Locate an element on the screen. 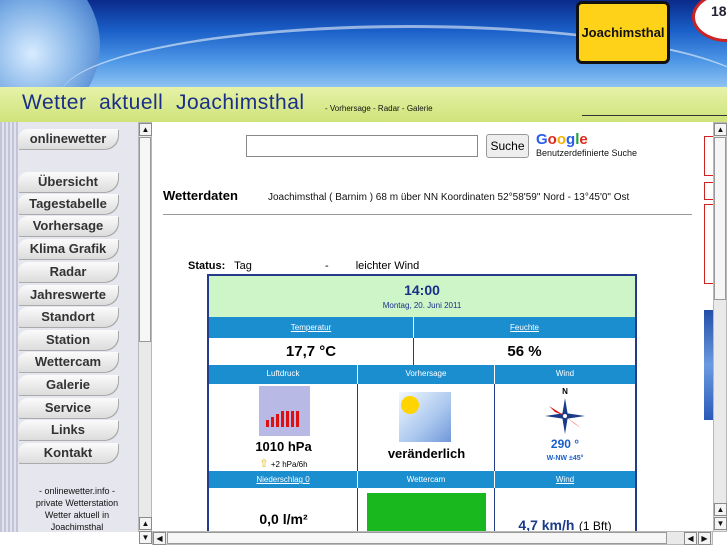  pressure-trend-text: +2 hPa/6h is located at coordinates (289, 464).